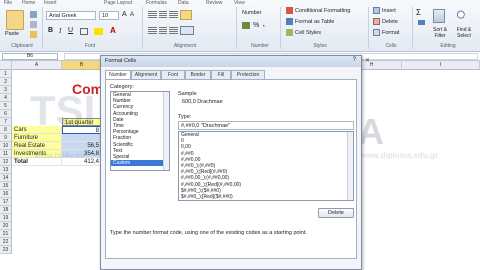  Describe the element at coordinates (50, 30) in the screenshot. I see `bold-icon: B` at that location.